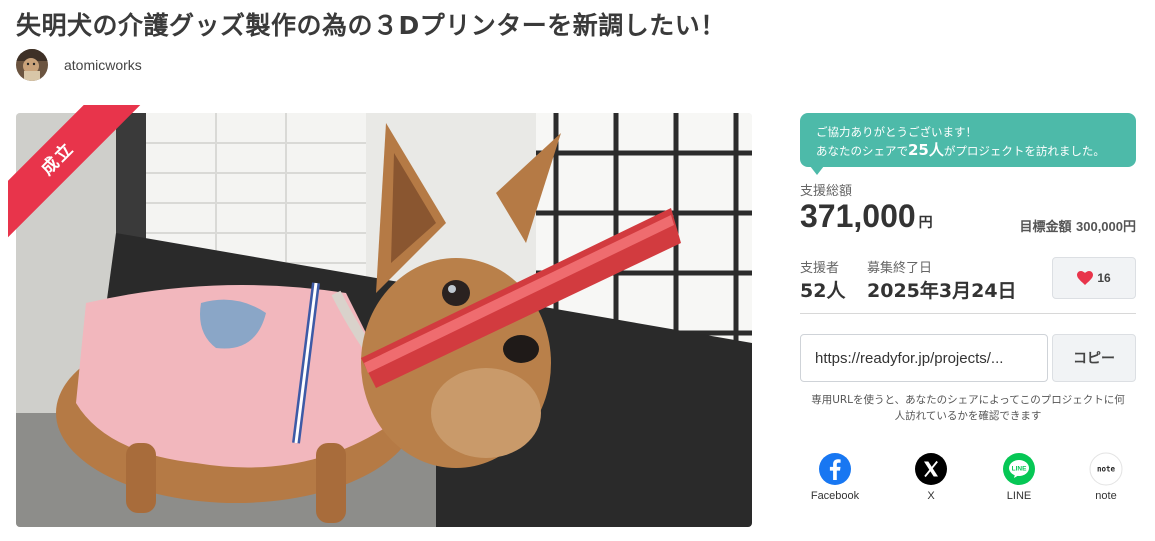  Describe the element at coordinates (1085, 278) in the screenshot. I see `heart-icon` at that location.